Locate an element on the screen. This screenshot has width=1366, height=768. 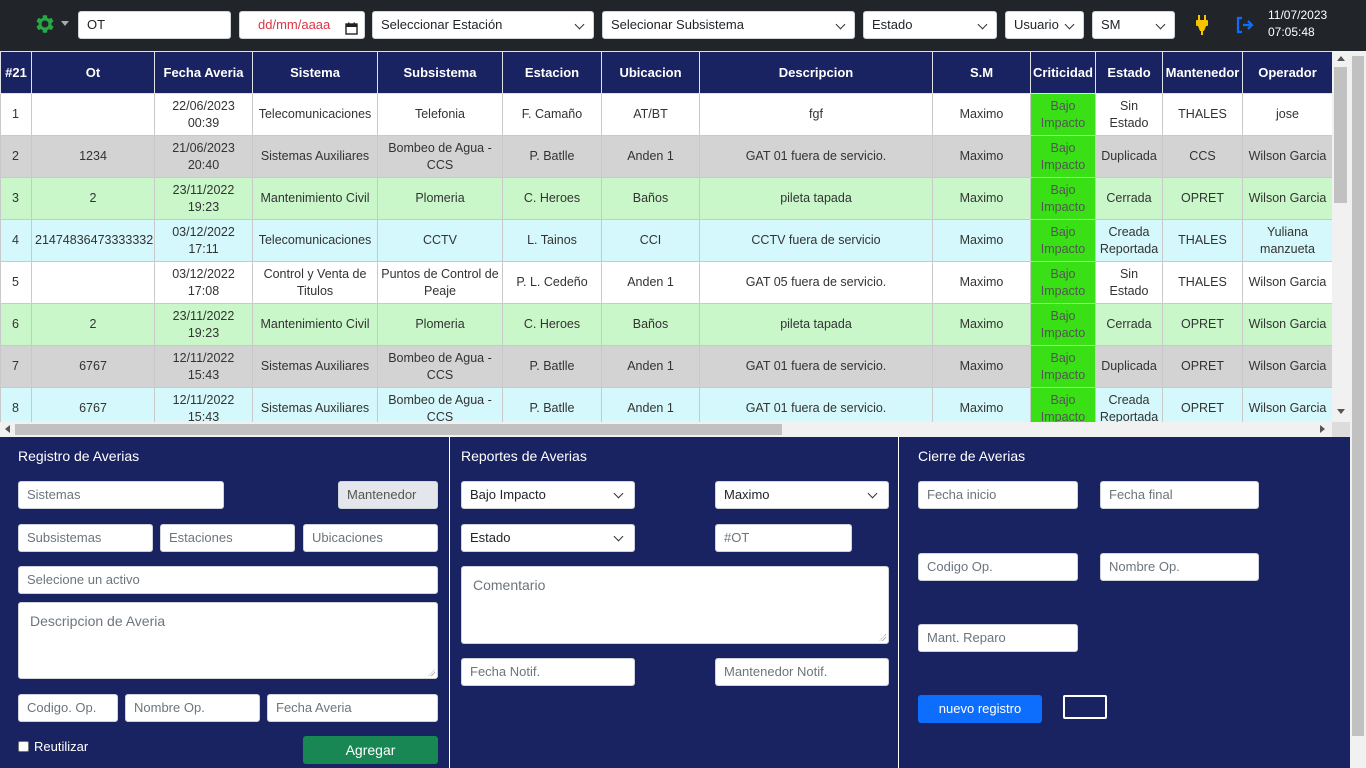
comentario-textarea: Comentario is located at coordinates (675, 605).